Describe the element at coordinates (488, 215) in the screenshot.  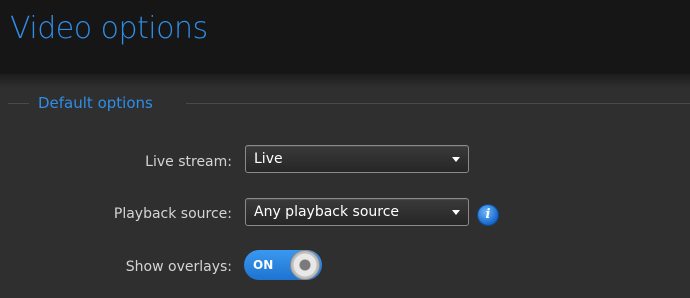
I see `info-icon: i` at that location.